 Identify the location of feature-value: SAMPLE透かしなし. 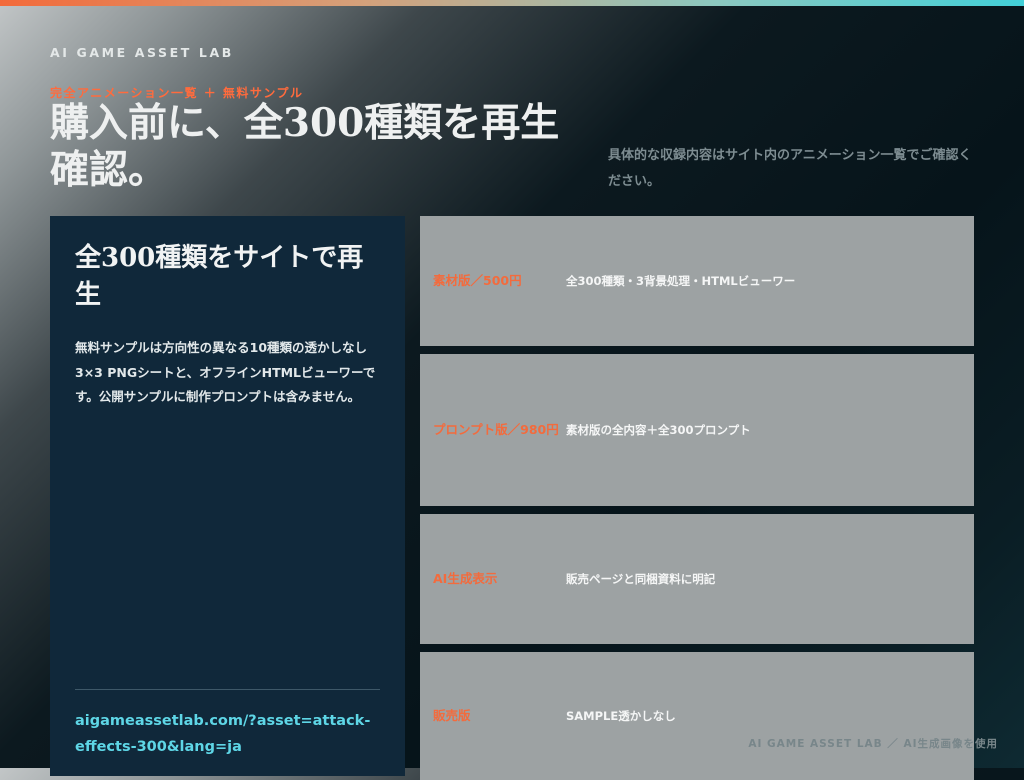
(621, 716).